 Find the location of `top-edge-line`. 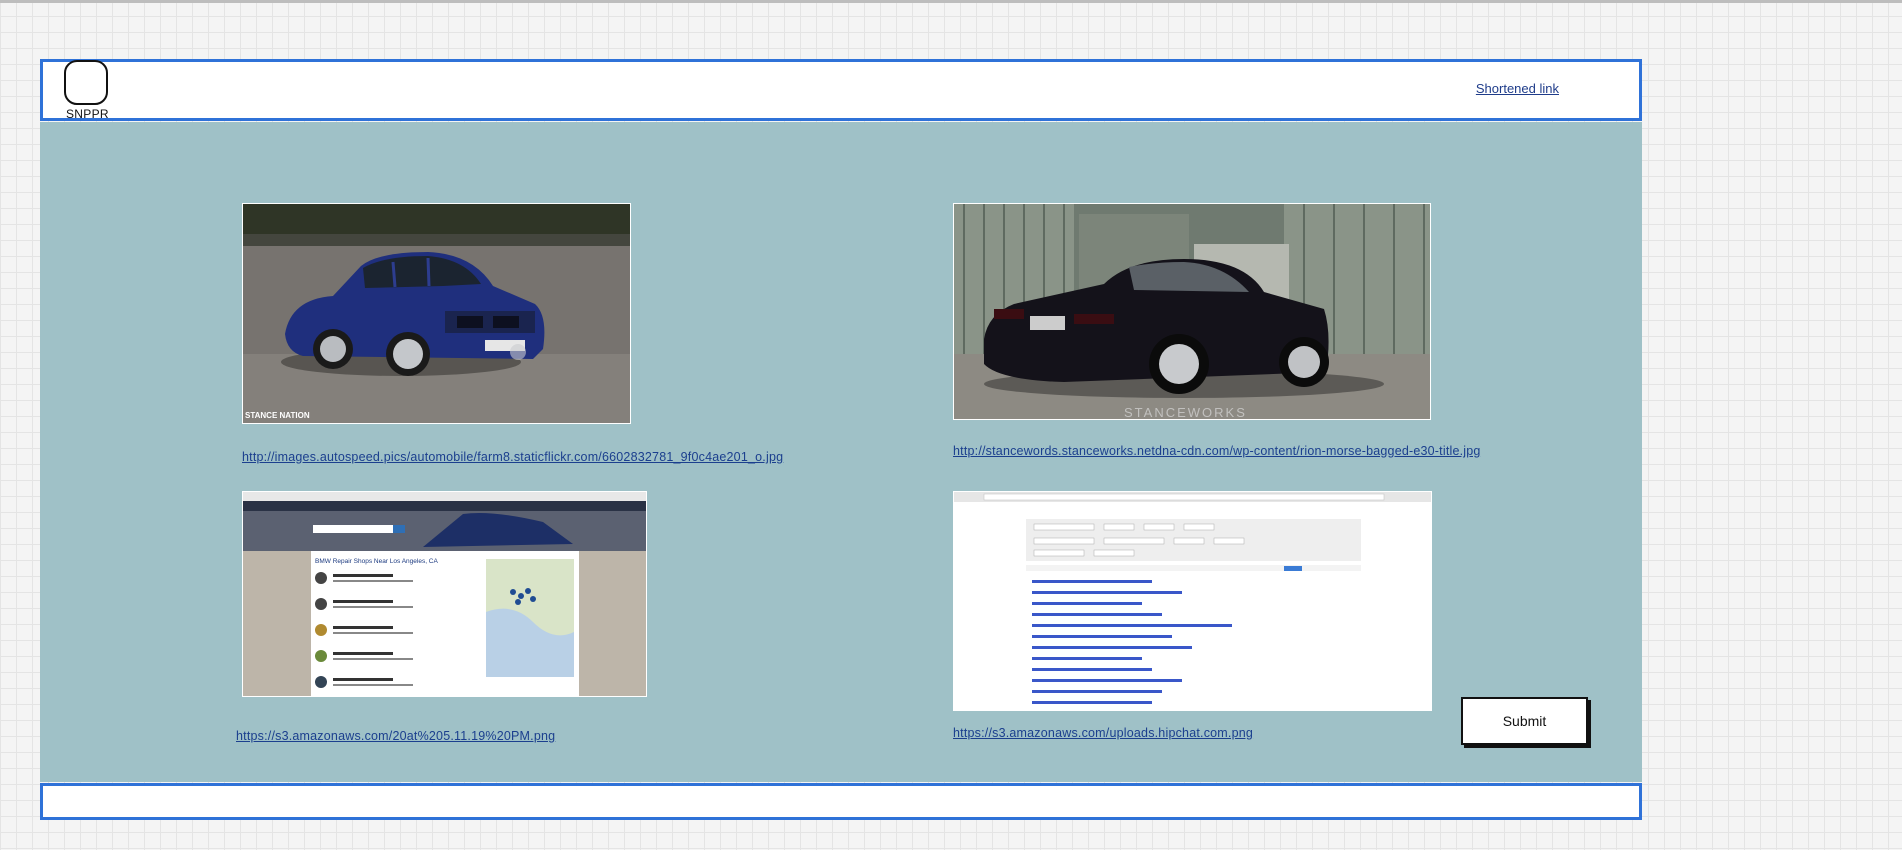

top-edge-line is located at coordinates (951, 1).